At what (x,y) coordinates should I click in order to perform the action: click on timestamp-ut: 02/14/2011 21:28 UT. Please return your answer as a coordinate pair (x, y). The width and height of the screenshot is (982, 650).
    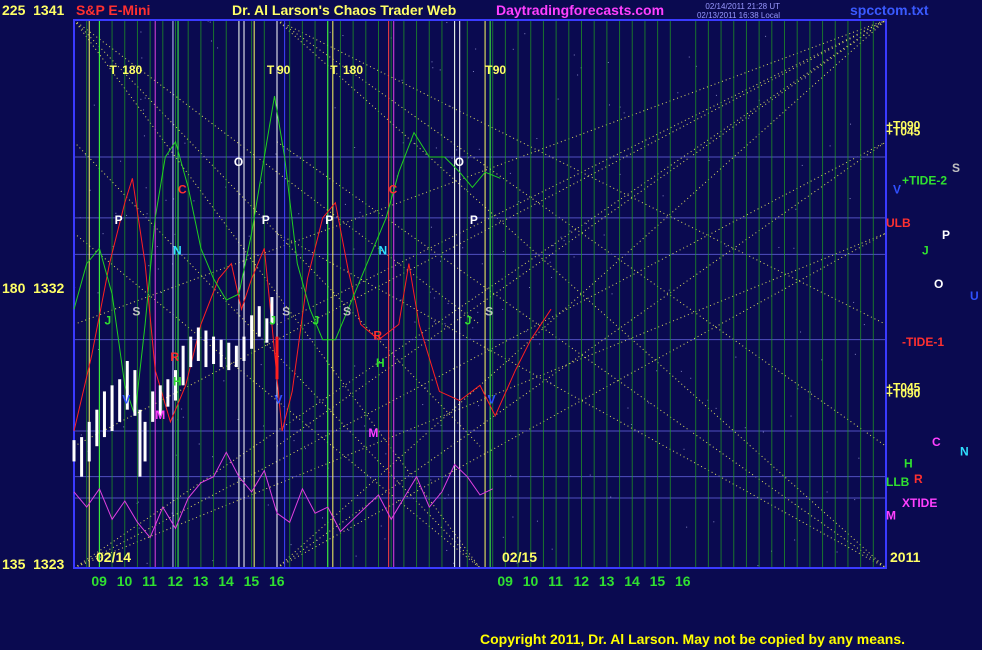
    Looking at the image, I should click on (742, 6).